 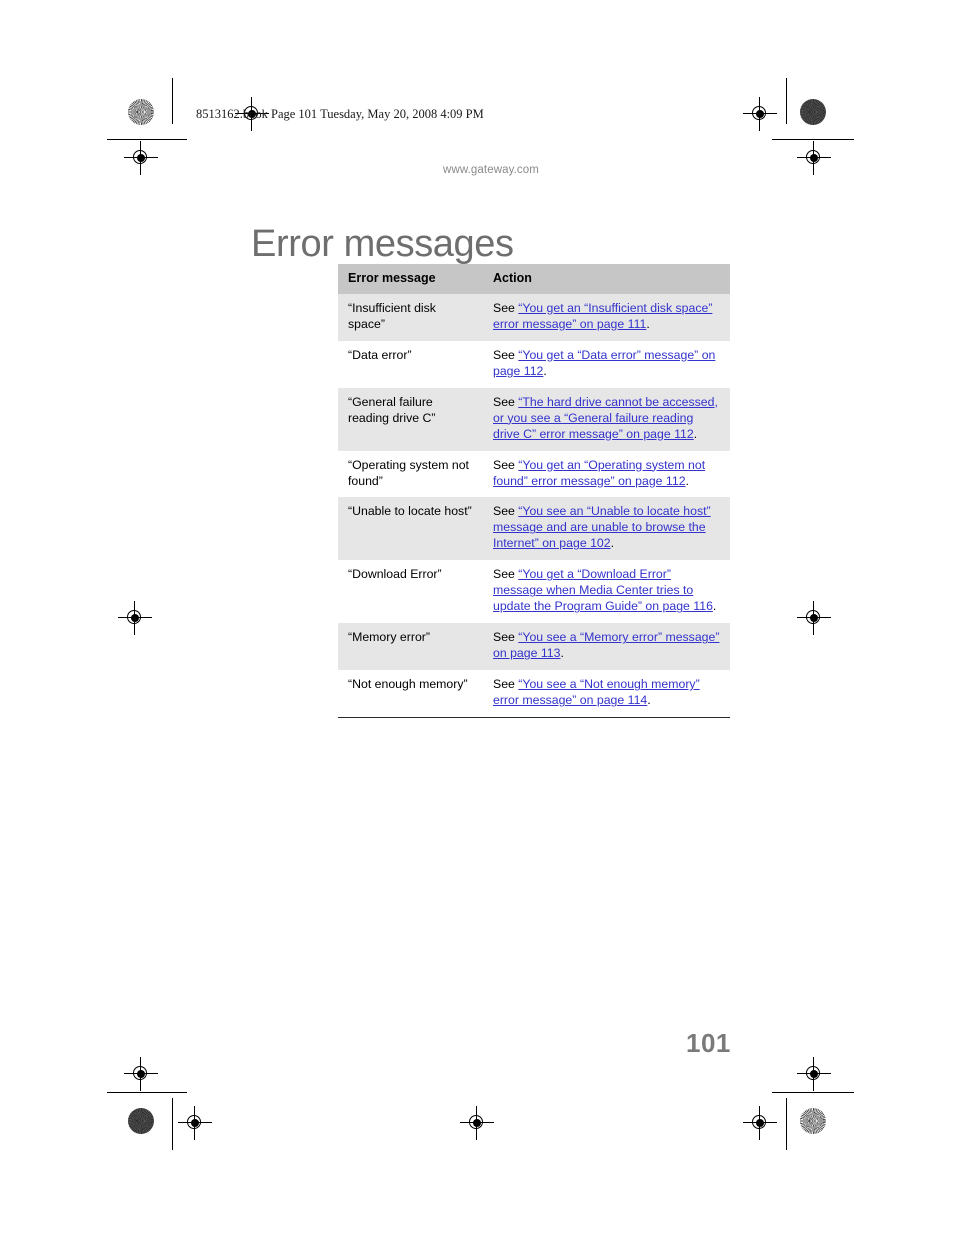 What do you see at coordinates (814, 1074) in the screenshot?
I see `registration-mark-corner-bottom-right` at bounding box center [814, 1074].